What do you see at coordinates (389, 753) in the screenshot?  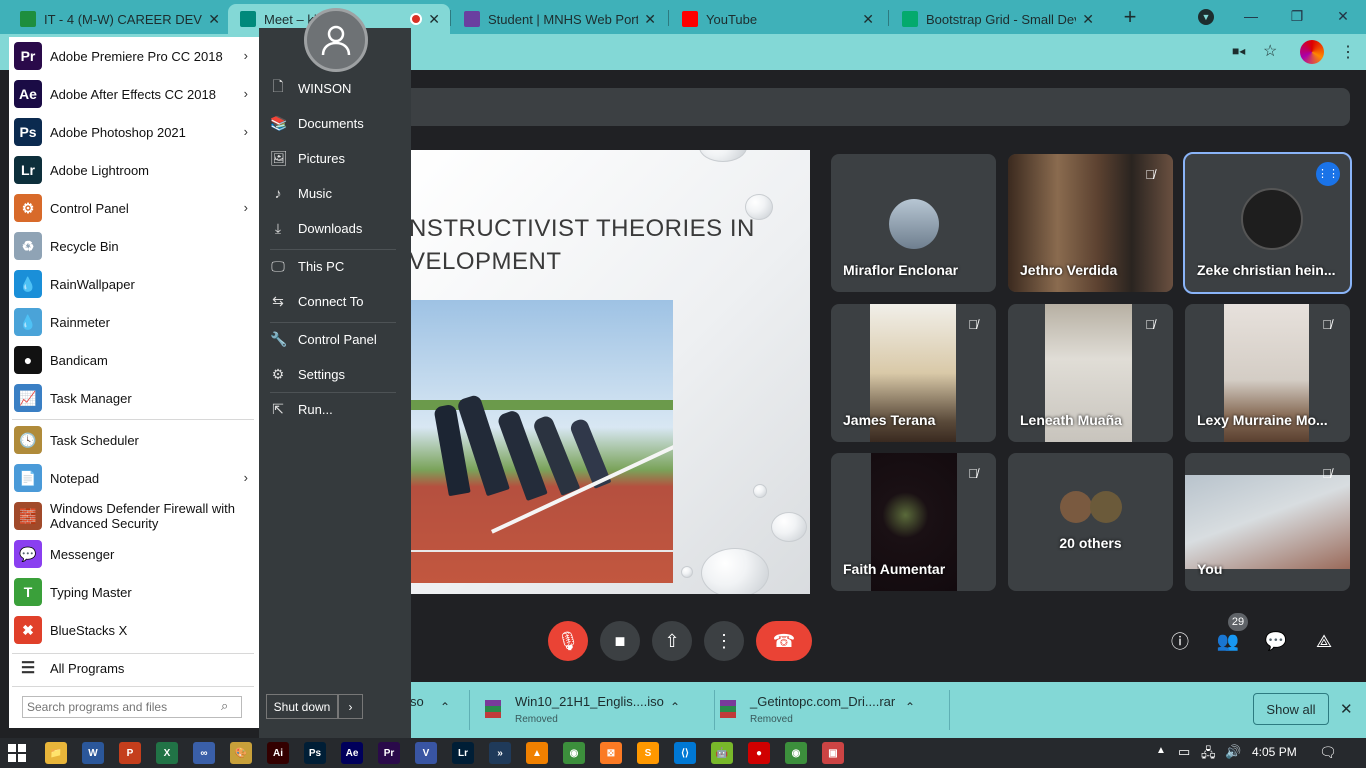 I see `premiere-icon: Pr` at bounding box center [389, 753].